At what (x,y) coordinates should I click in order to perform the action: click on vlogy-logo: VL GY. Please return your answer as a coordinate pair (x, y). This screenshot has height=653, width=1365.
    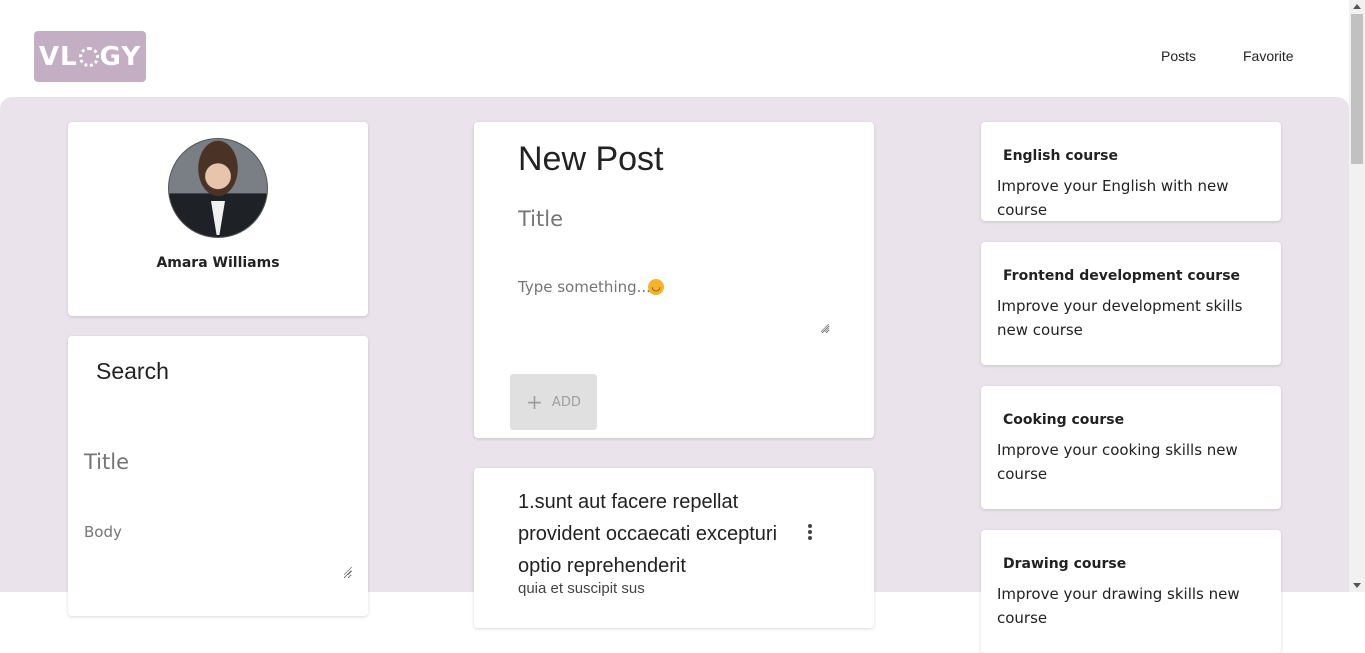
    Looking at the image, I should click on (90, 56).